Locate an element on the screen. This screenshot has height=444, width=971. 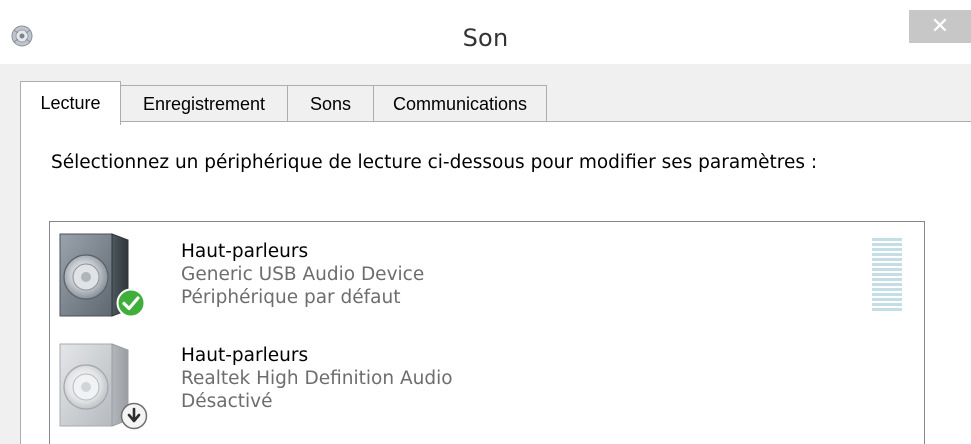
device-driver: Generic USB Audio Device is located at coordinates (303, 274).